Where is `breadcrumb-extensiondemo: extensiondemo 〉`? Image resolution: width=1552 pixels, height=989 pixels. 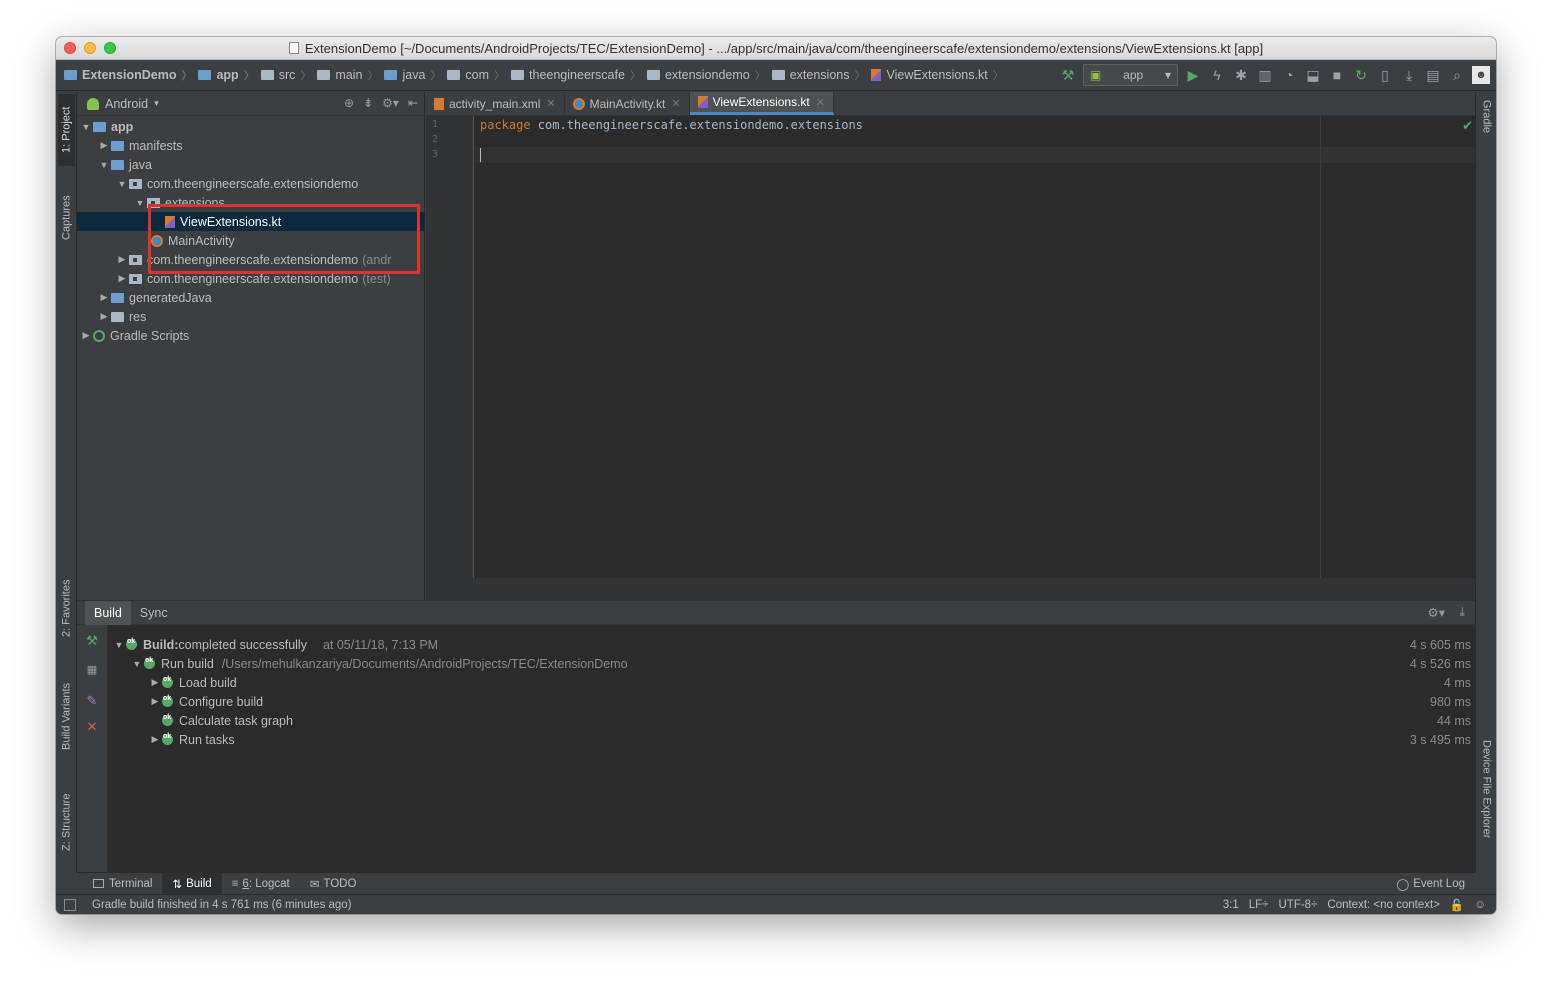 breadcrumb-extensiondemo: extensiondemo 〉 is located at coordinates (709, 75).